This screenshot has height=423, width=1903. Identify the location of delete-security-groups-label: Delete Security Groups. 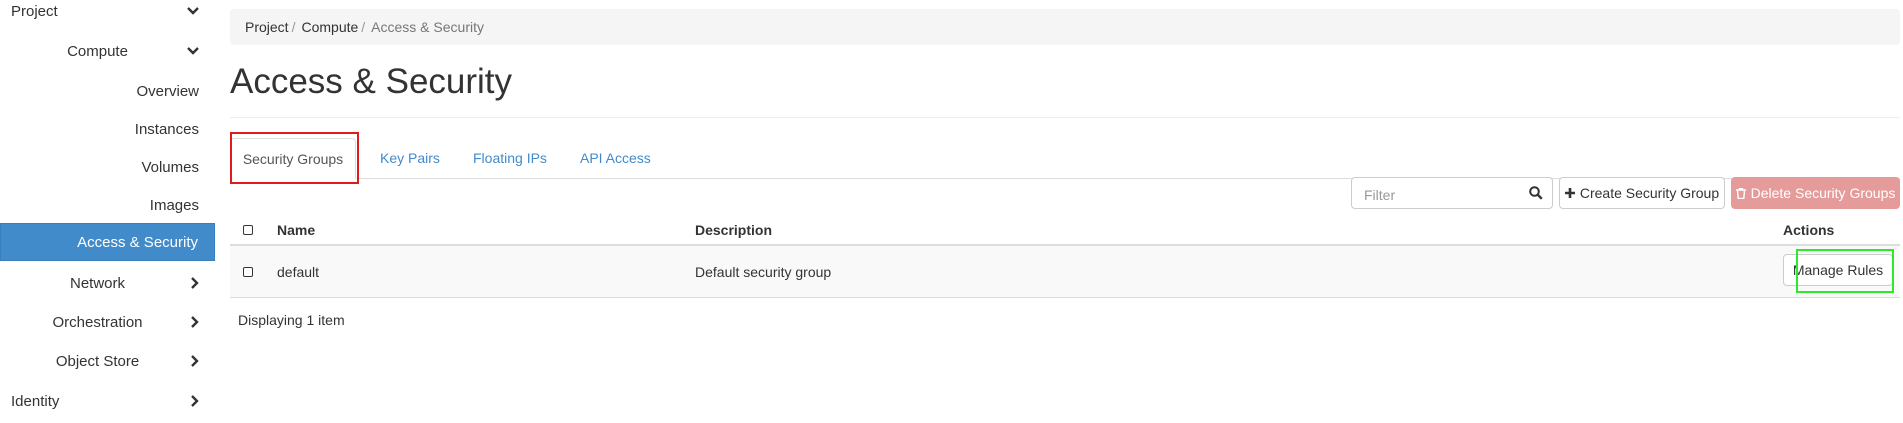
(1823, 193).